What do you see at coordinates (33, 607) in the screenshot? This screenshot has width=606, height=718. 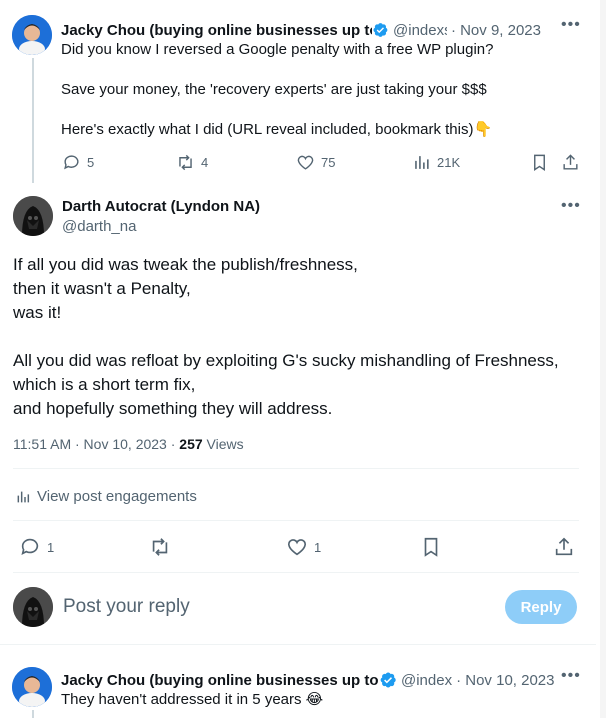 I see `composer-avatar` at bounding box center [33, 607].